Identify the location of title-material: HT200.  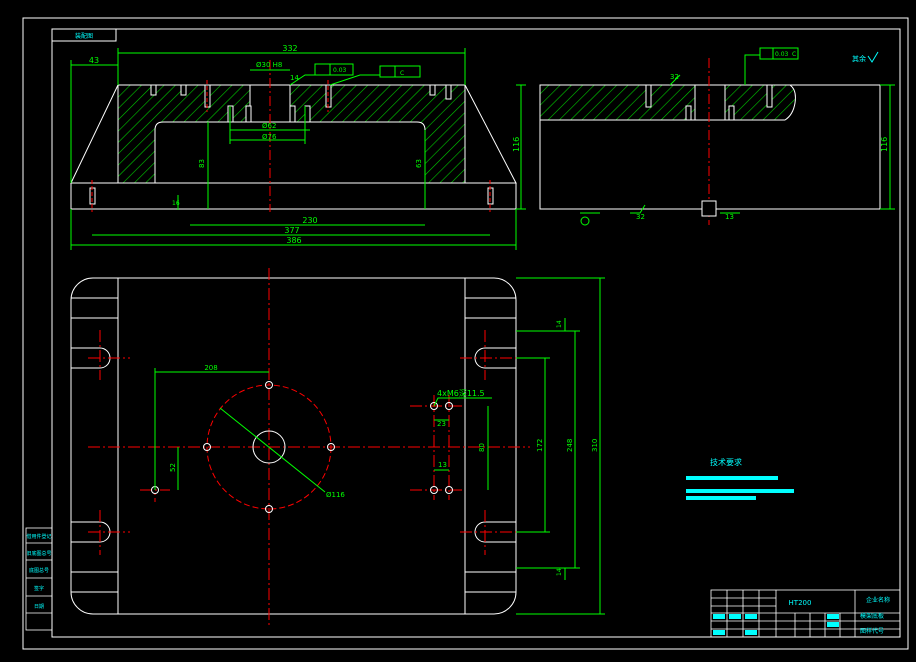
(800, 603).